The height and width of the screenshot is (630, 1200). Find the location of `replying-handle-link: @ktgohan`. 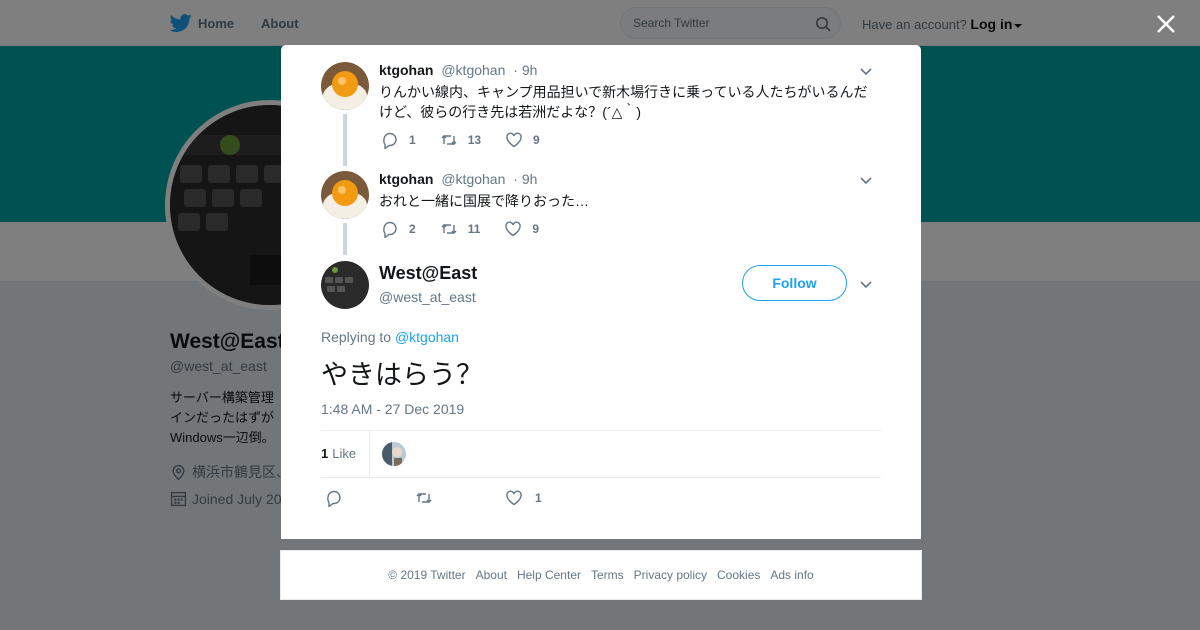

replying-handle-link: @ktgohan is located at coordinates (427, 337).